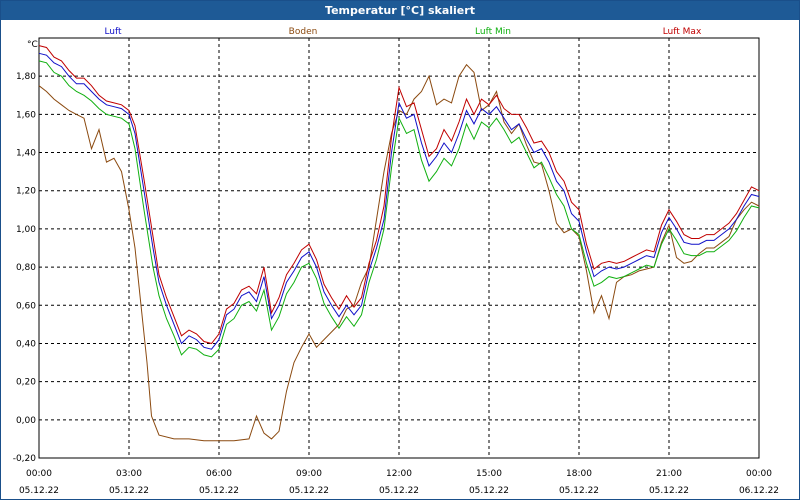 The height and width of the screenshot is (500, 800). Describe the element at coordinates (26, 306) in the screenshot. I see `y-tick-label: 0,60` at that location.